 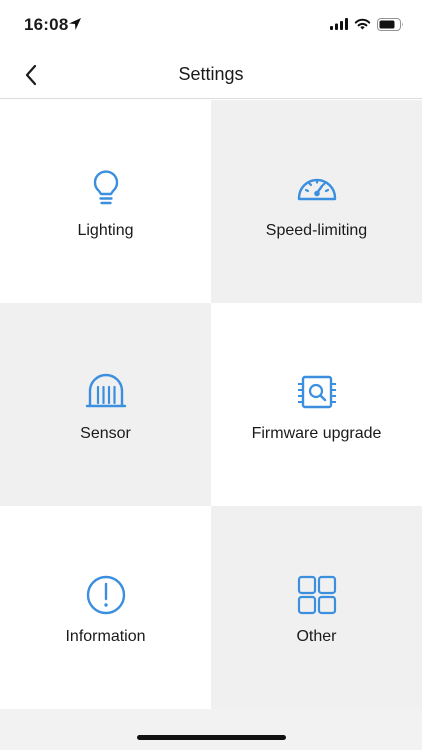 I want to click on tile-label: Speed-limiting, so click(x=316, y=230).